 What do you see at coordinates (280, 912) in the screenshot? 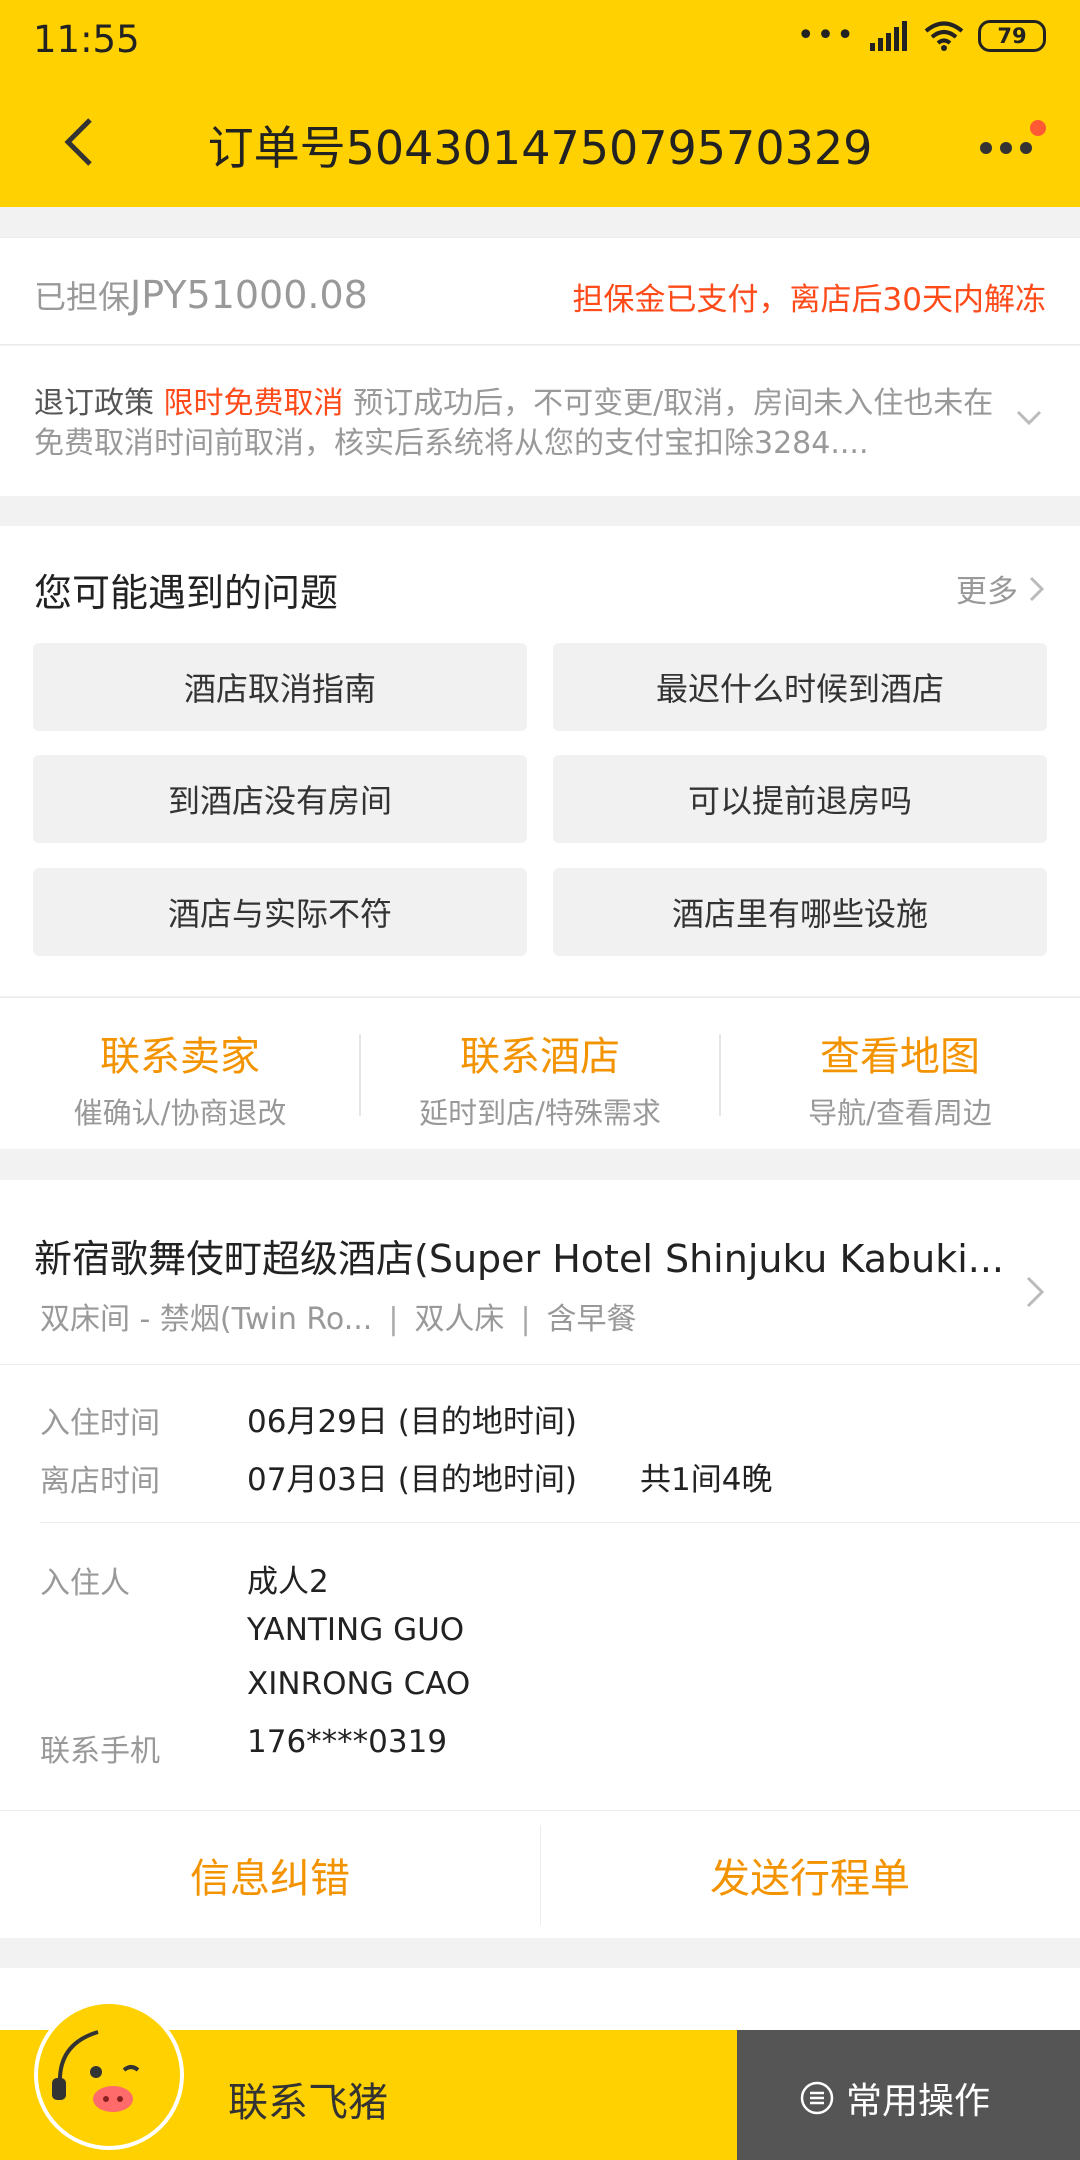
I see `faq-question: 酒店与实际不符` at bounding box center [280, 912].